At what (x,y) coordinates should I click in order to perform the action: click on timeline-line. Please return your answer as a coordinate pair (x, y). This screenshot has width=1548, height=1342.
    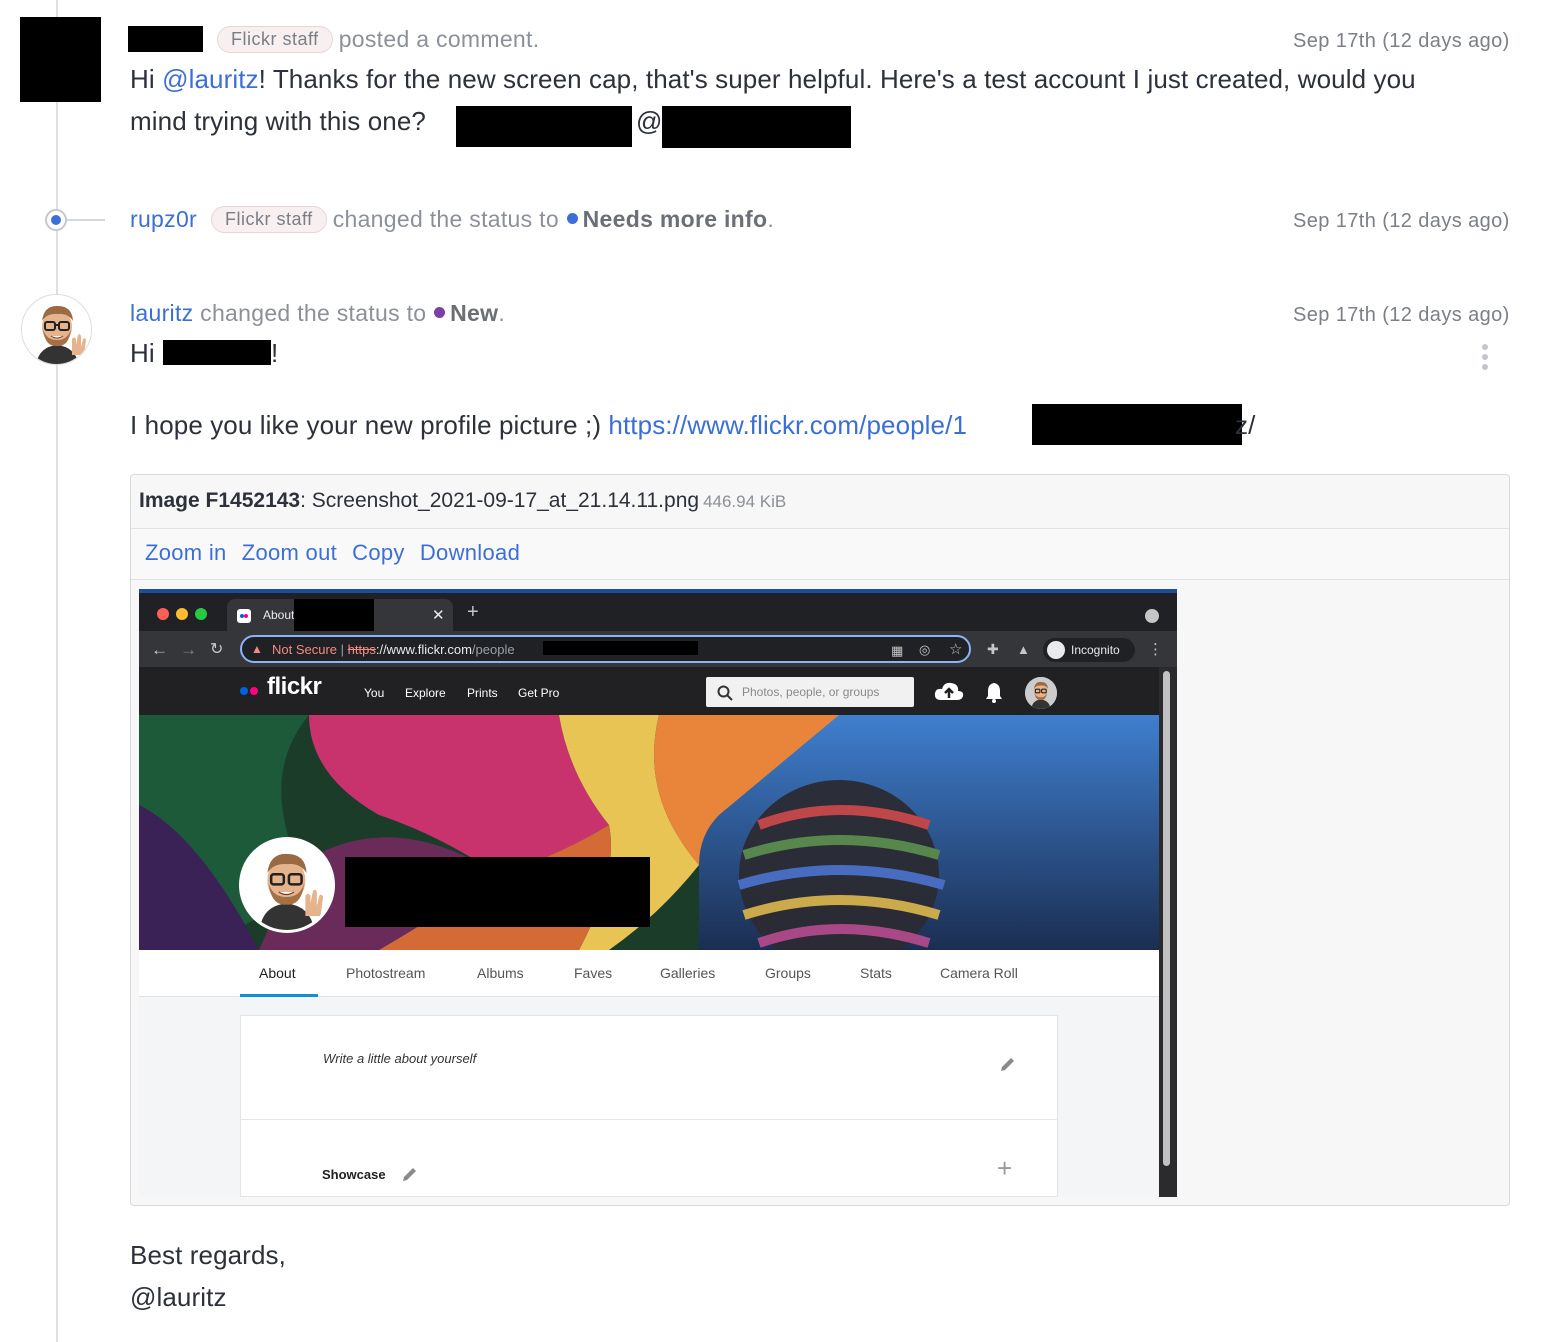
    Looking at the image, I should click on (57, 671).